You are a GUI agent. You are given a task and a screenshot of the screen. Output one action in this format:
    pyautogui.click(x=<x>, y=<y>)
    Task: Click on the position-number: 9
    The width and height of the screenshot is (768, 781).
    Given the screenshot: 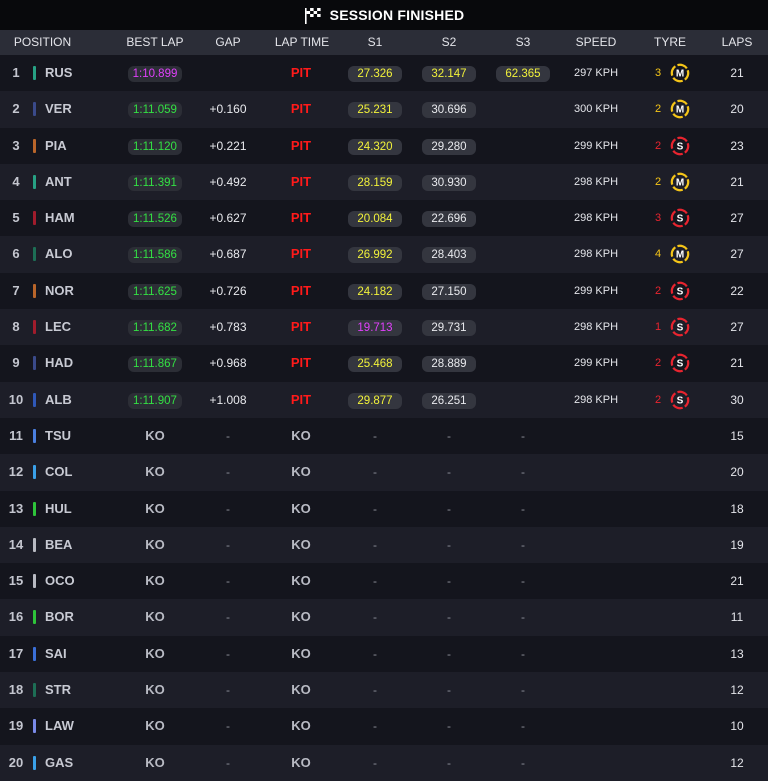 What is the action you would take?
    pyautogui.click(x=16, y=363)
    